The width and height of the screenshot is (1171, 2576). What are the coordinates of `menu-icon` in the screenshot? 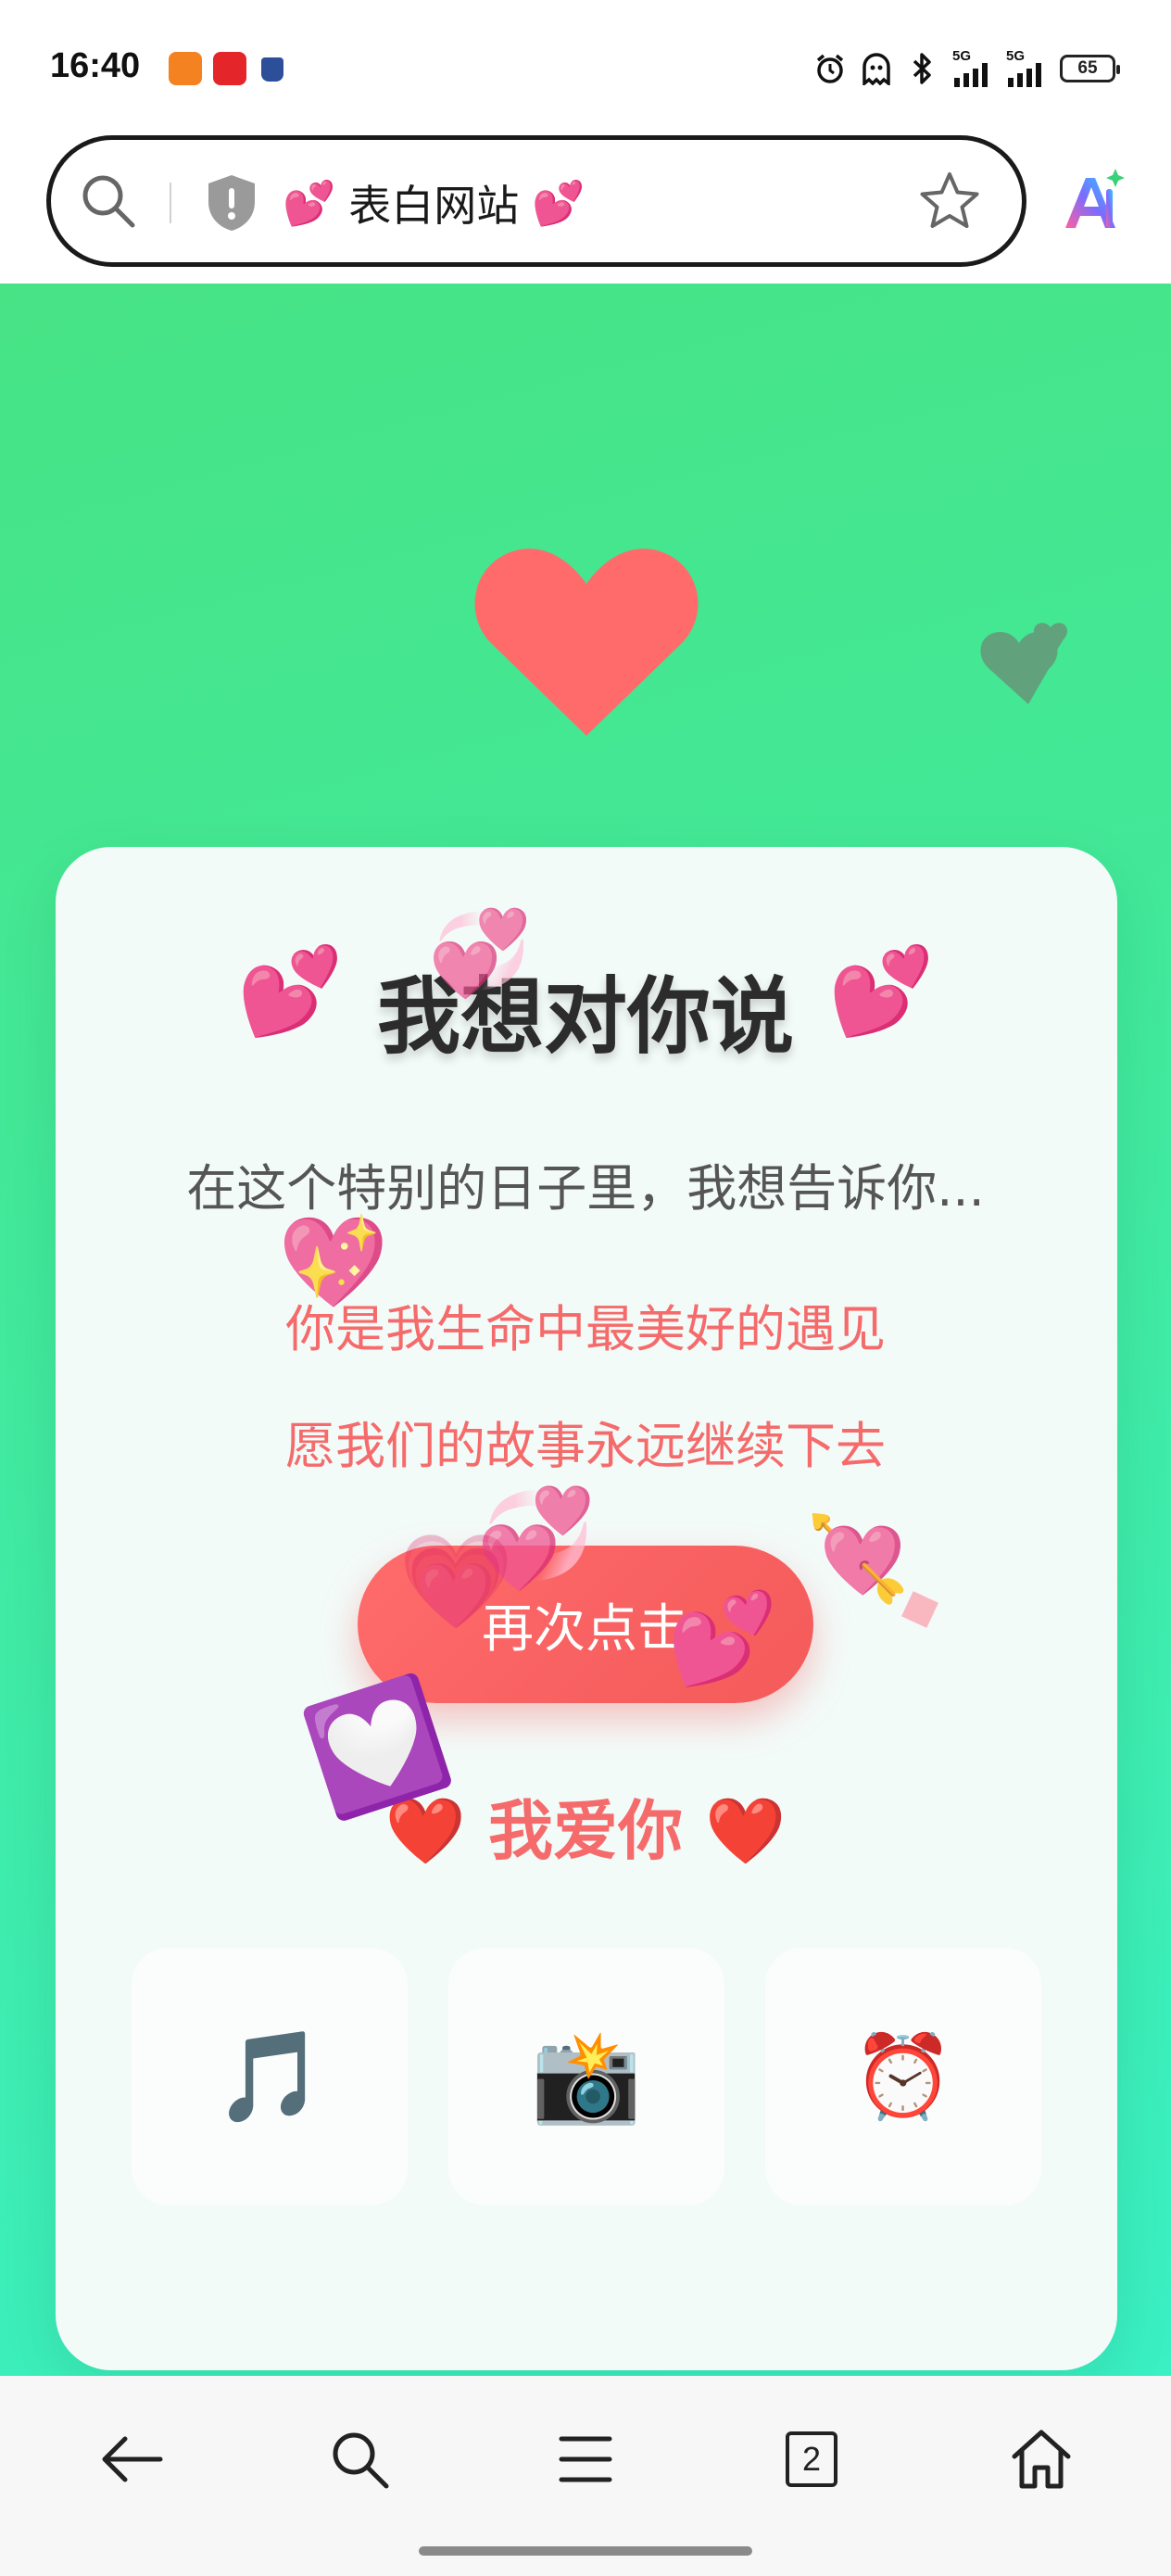 It's located at (585, 2460).